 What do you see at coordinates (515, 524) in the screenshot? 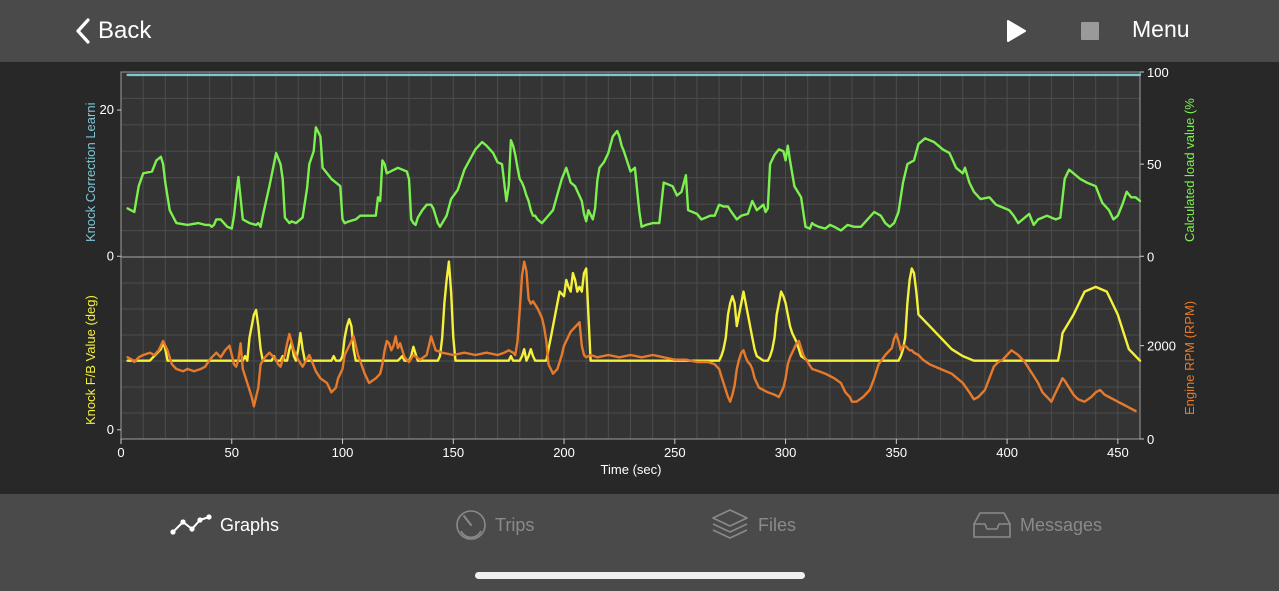
I see `tab-trips-label: Trips` at bounding box center [515, 524].